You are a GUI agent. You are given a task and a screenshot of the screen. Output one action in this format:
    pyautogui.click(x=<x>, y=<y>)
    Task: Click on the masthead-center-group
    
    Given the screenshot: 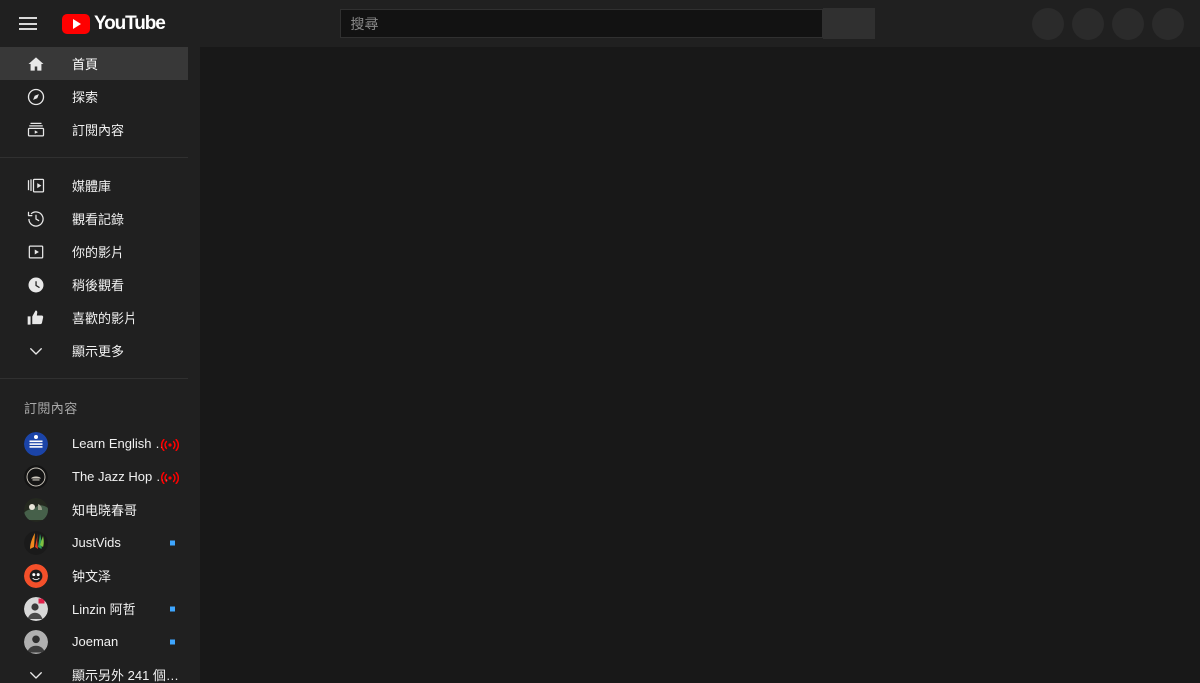 What is the action you would take?
    pyautogui.click(x=616, y=23)
    